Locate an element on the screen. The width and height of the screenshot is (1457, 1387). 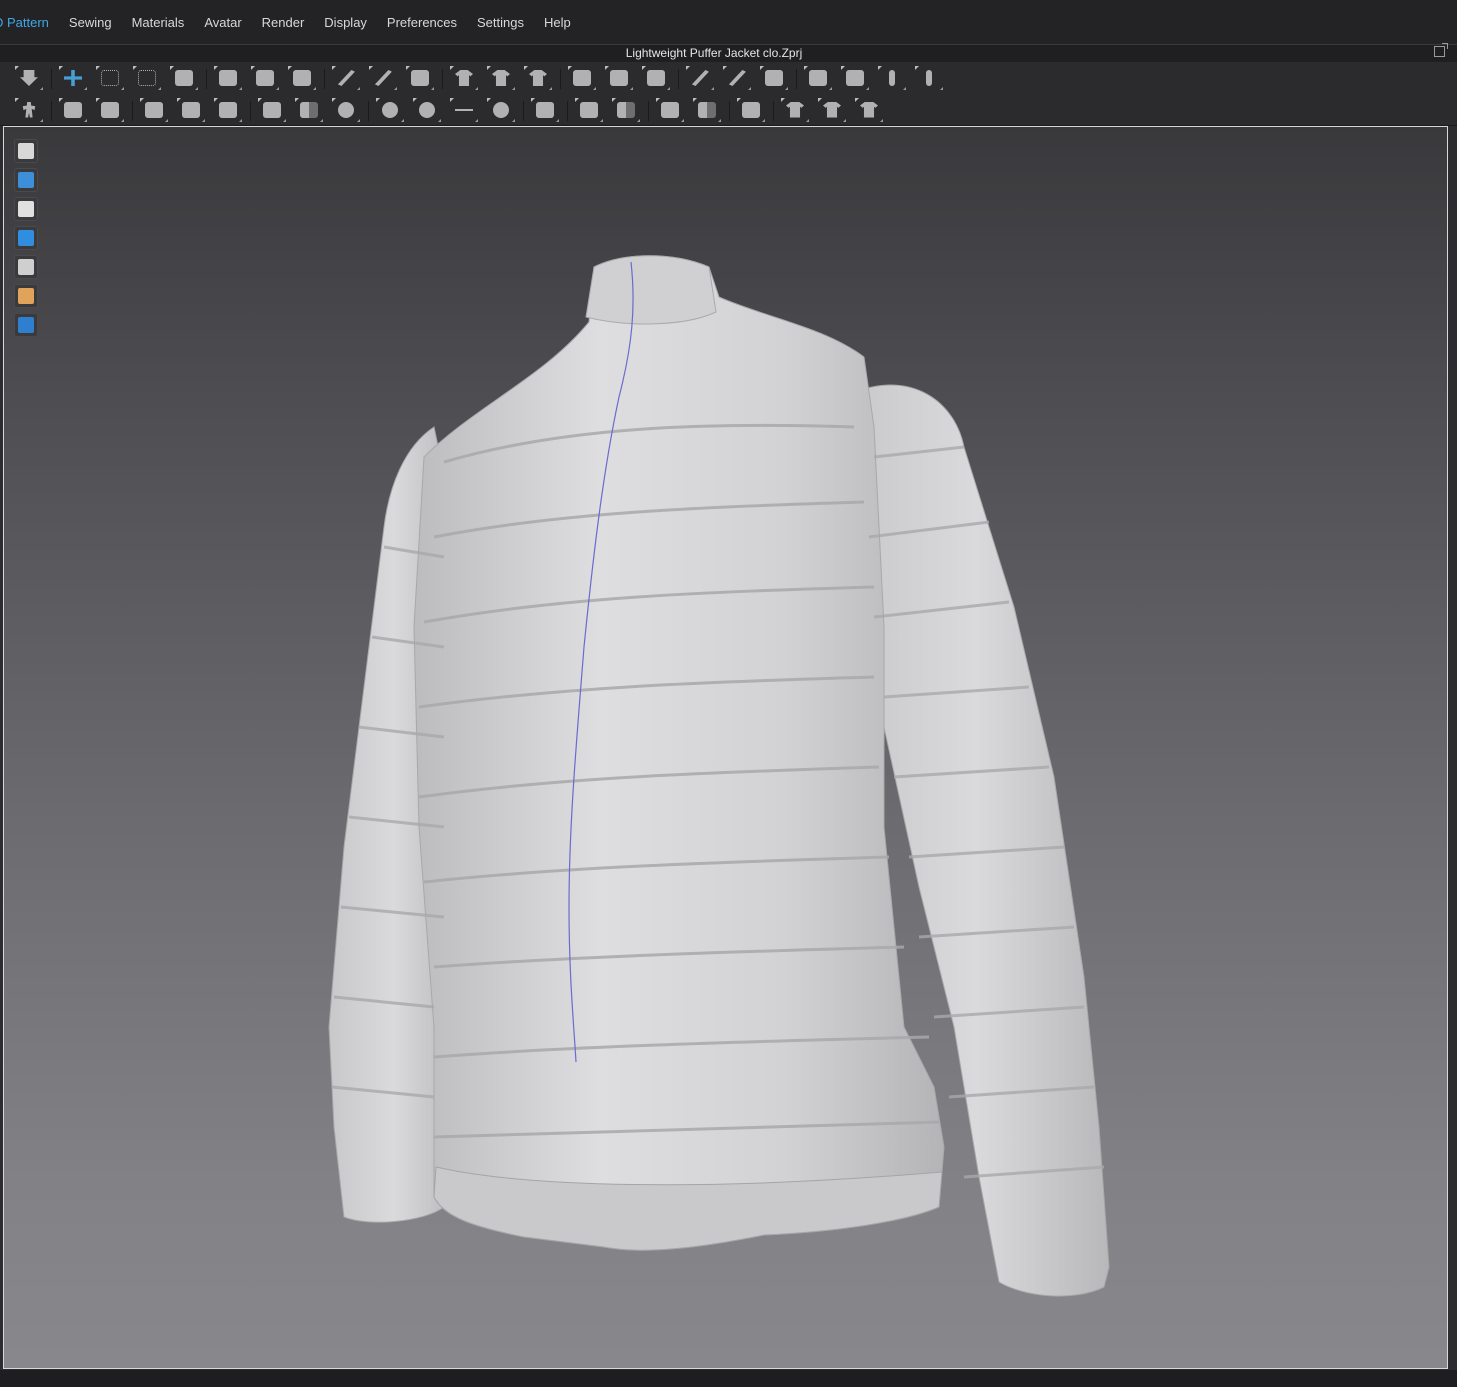
fabric-fill-button is located at coordinates (626, 110).